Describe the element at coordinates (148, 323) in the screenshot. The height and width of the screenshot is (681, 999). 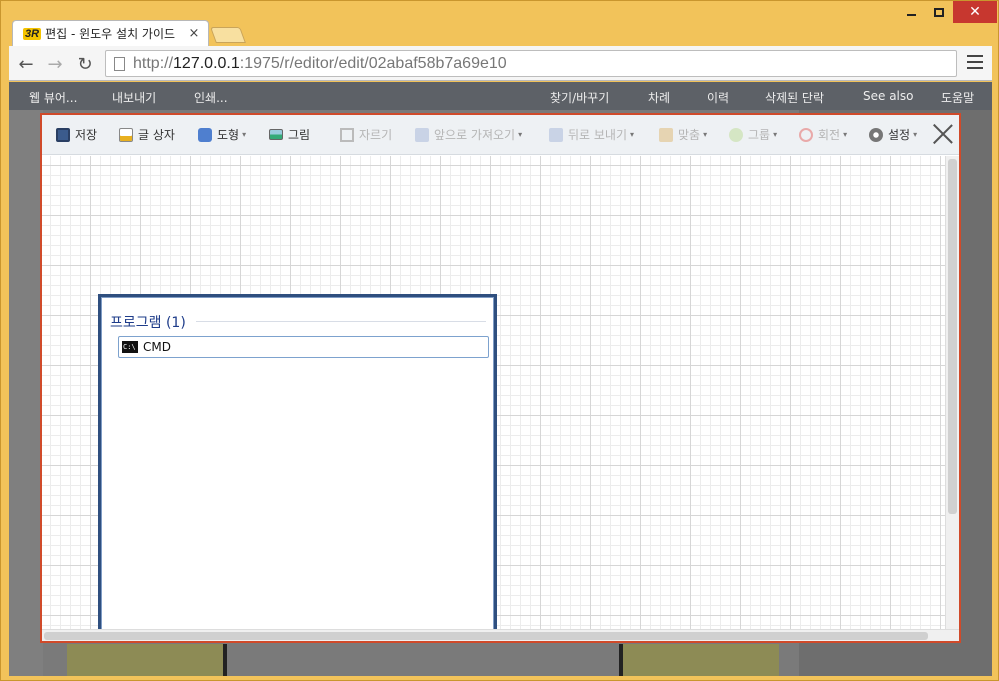
I see `programs-heading: 프로그램 (1)` at that location.